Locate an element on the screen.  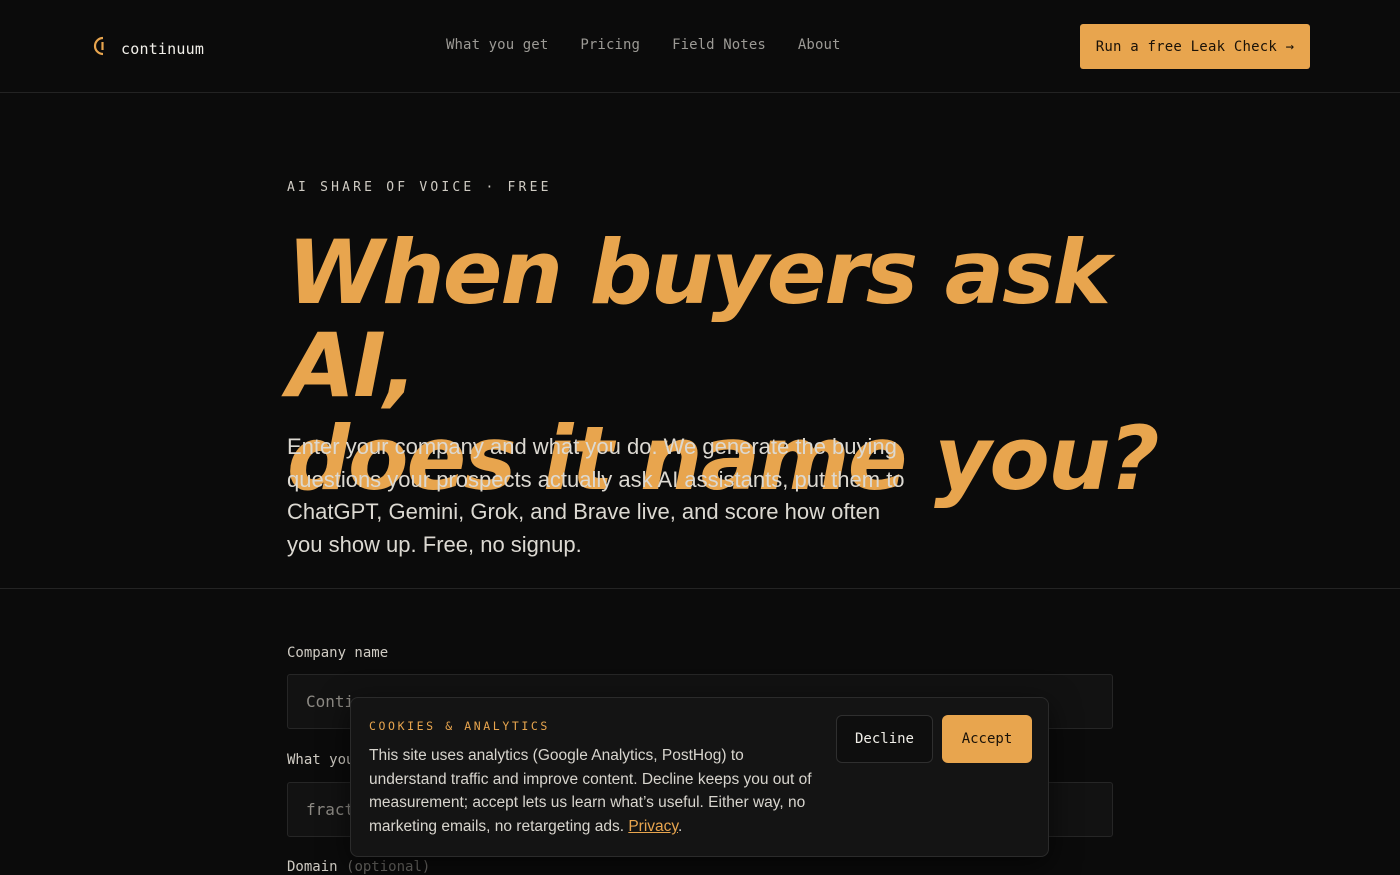
nav-pricing: Pricing is located at coordinates (610, 45).